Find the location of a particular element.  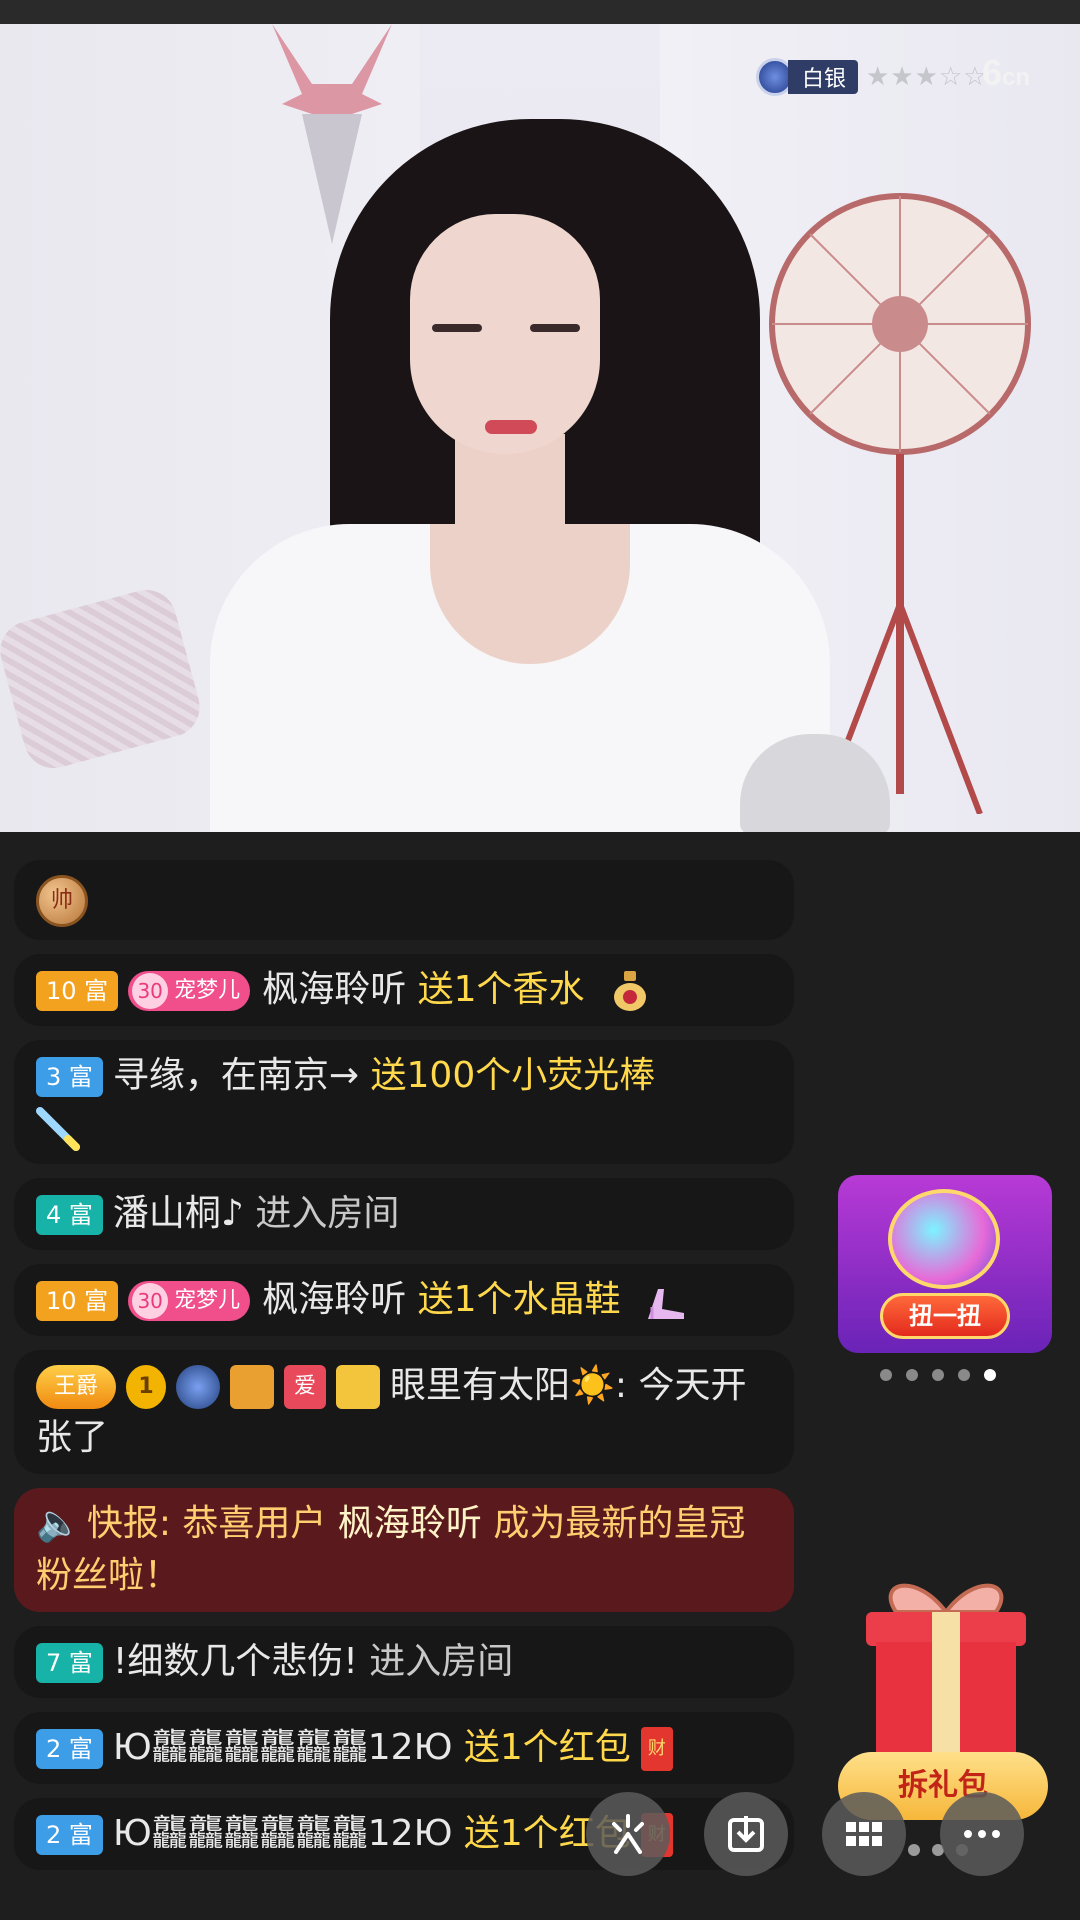

sun-icon: ☀️ is located at coordinates (592, 1385).